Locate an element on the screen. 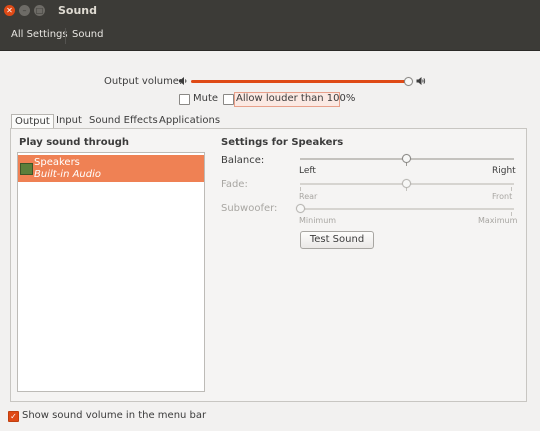 This screenshot has width=540, height=431. test-sound-button: Test Sound is located at coordinates (337, 240).